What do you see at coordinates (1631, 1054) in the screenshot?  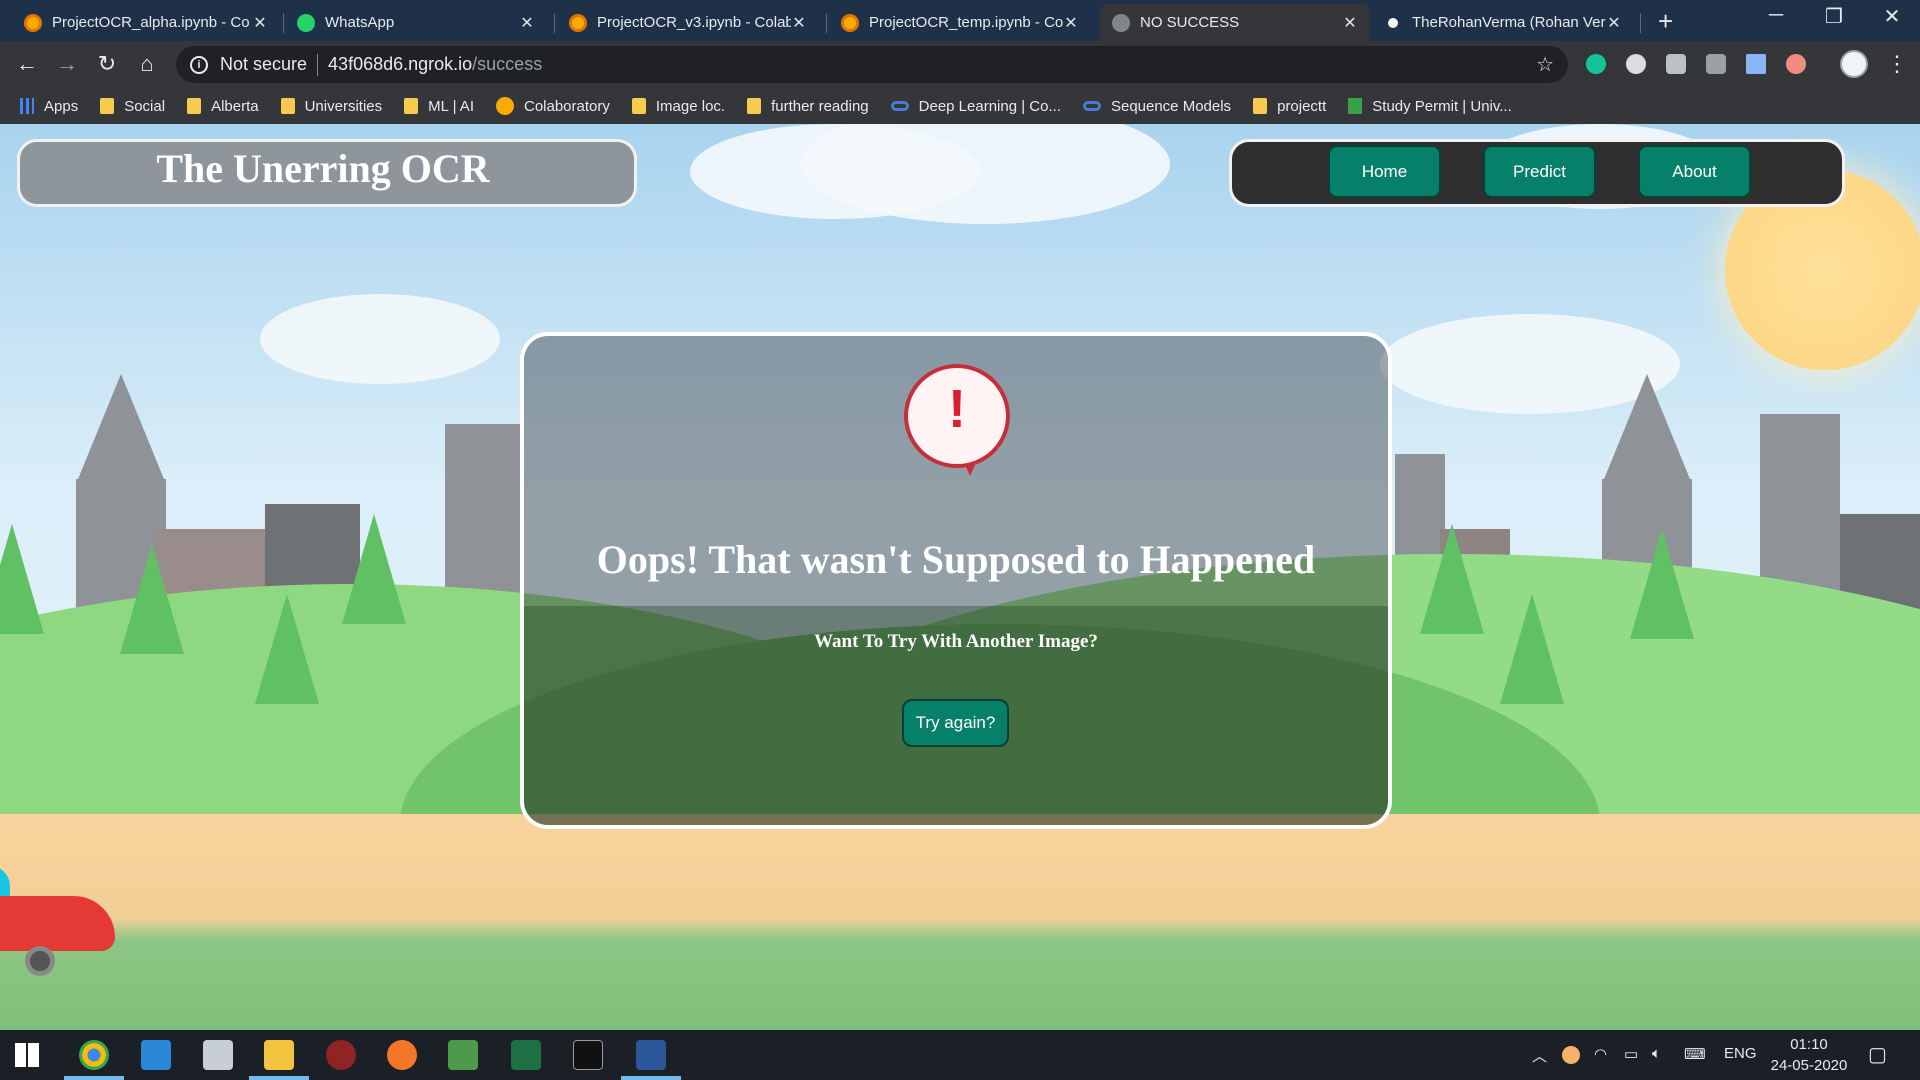 I see `battery-icon: ▭` at bounding box center [1631, 1054].